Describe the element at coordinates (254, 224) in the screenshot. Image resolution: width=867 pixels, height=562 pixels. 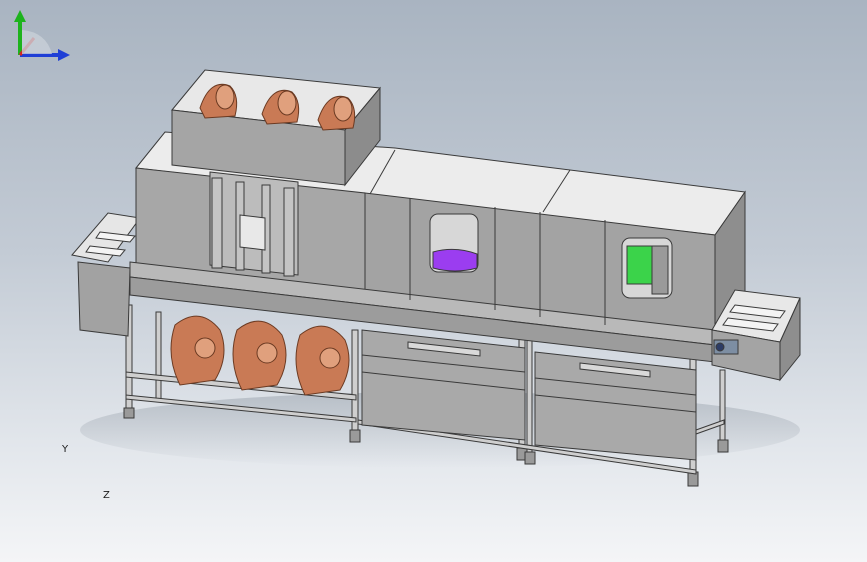
I see `open-section` at that location.